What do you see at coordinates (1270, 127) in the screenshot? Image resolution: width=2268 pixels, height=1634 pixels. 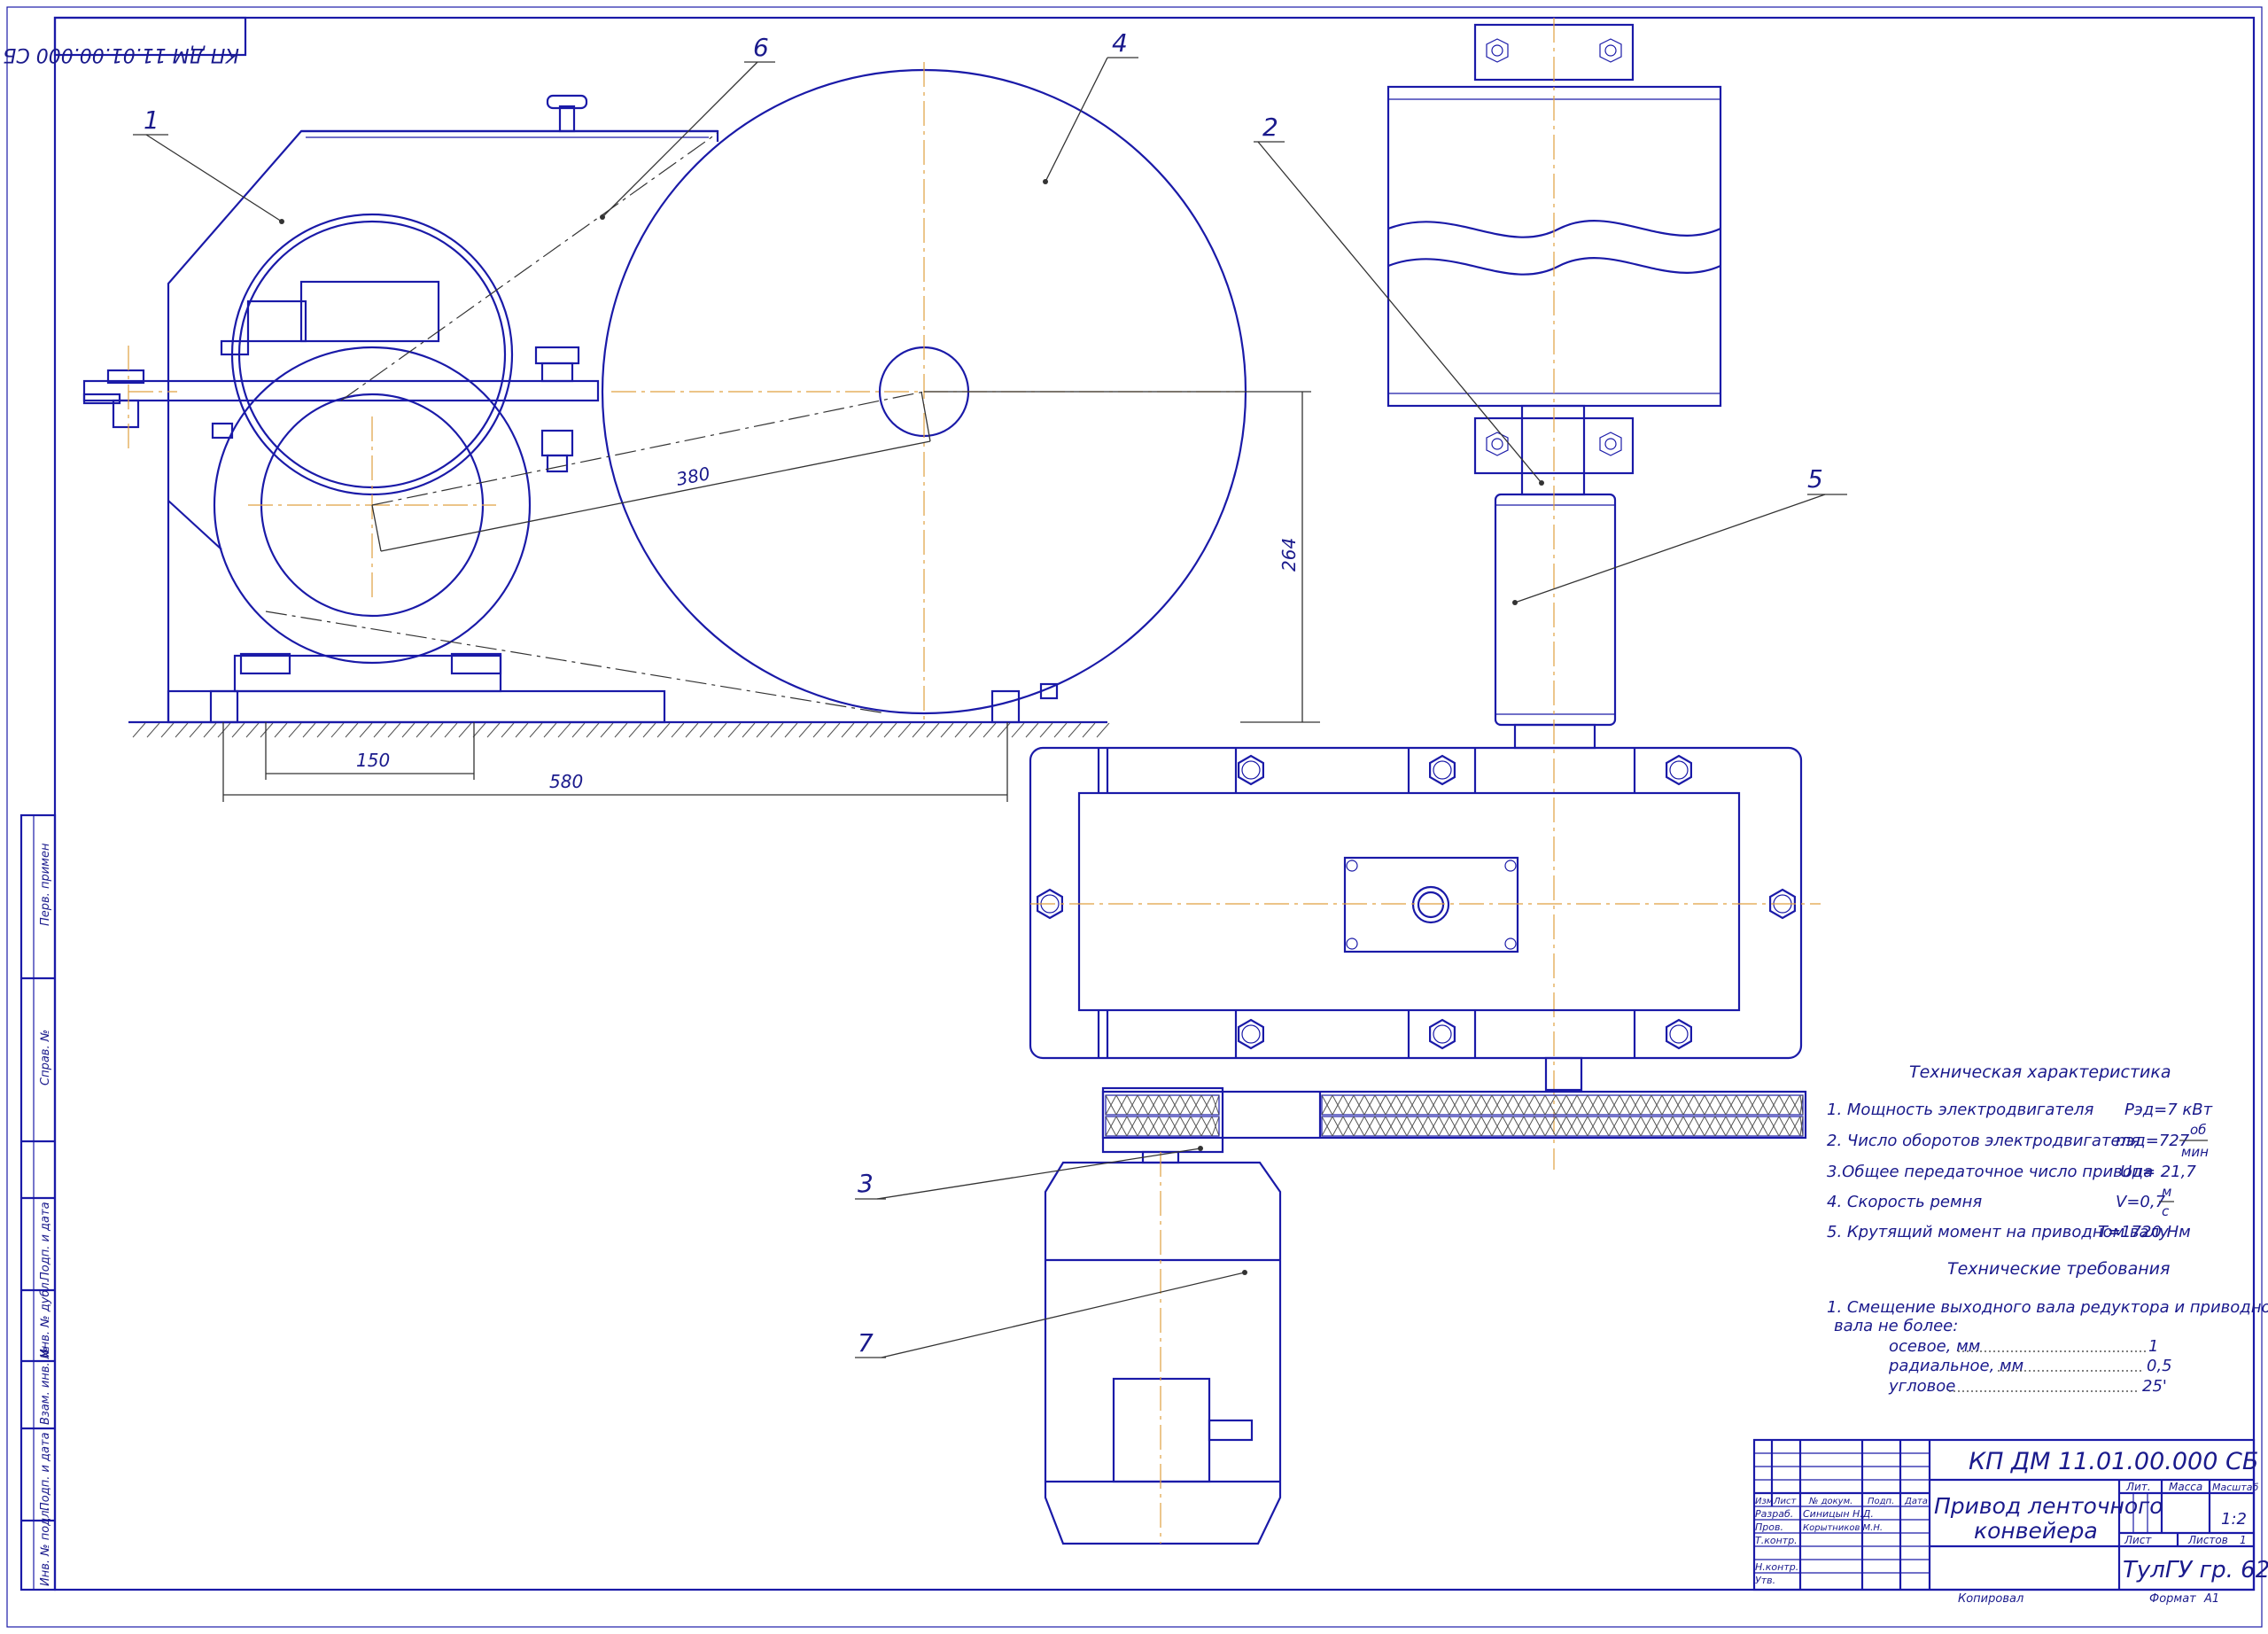 I see `position-label-2: 2` at bounding box center [1270, 127].